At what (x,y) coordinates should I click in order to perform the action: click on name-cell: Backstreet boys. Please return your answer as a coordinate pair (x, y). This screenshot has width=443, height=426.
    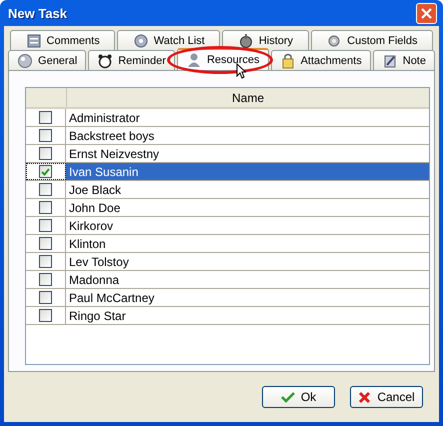
    Looking at the image, I should click on (247, 135).